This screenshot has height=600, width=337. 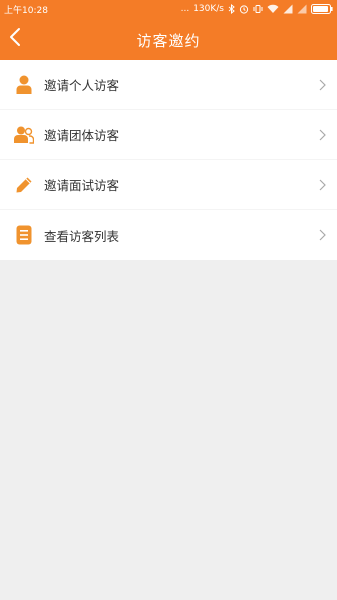 I want to click on nav-bar: 访客邀约, so click(x=168, y=39).